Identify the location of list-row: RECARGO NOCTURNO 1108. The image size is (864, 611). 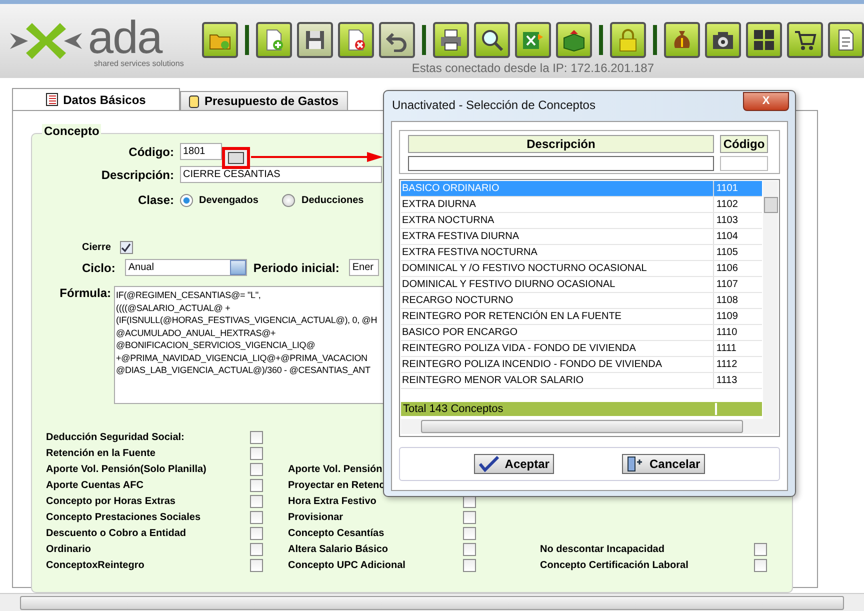
(581, 301).